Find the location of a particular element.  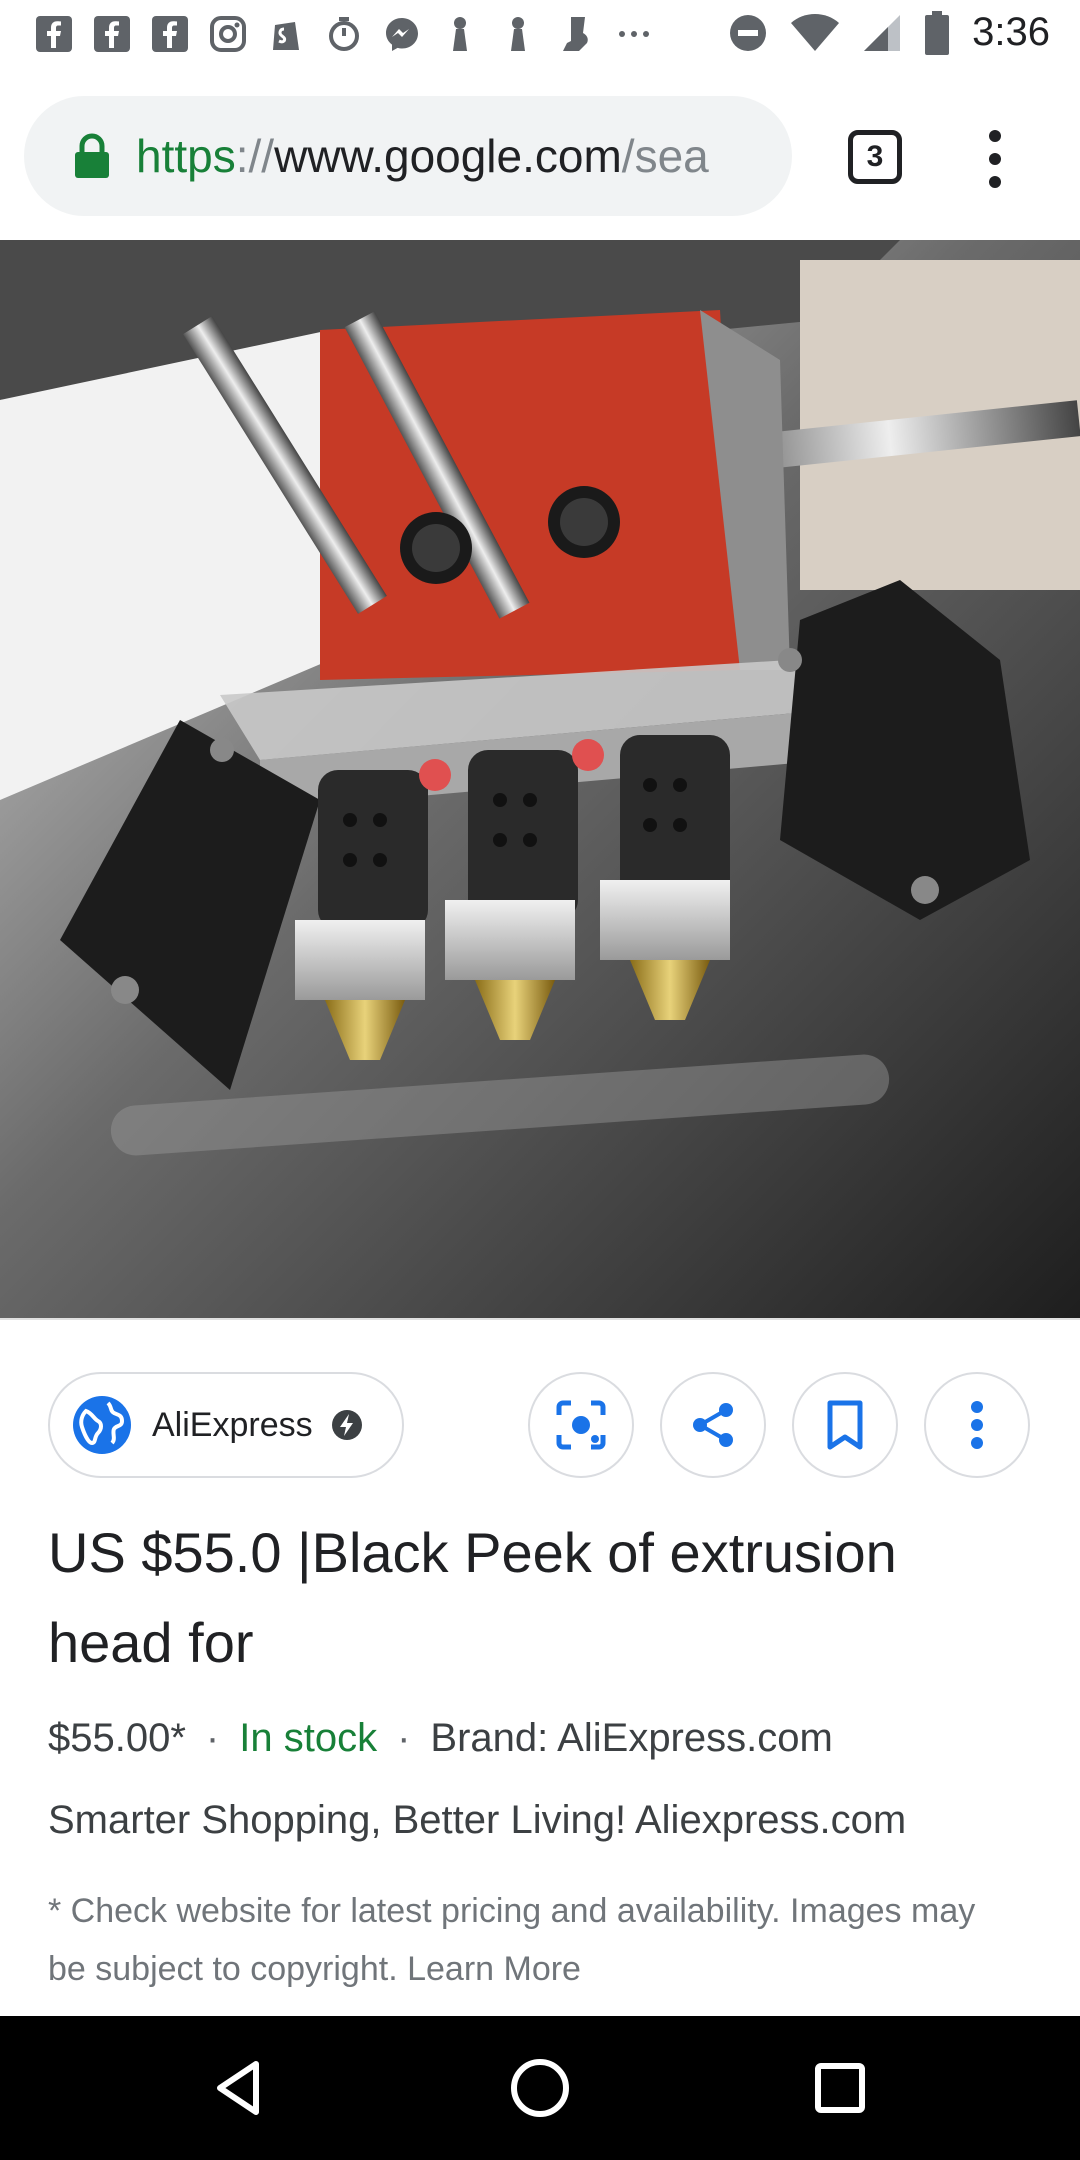

url-text: https://www.google.com/sea is located at coordinates (422, 156).